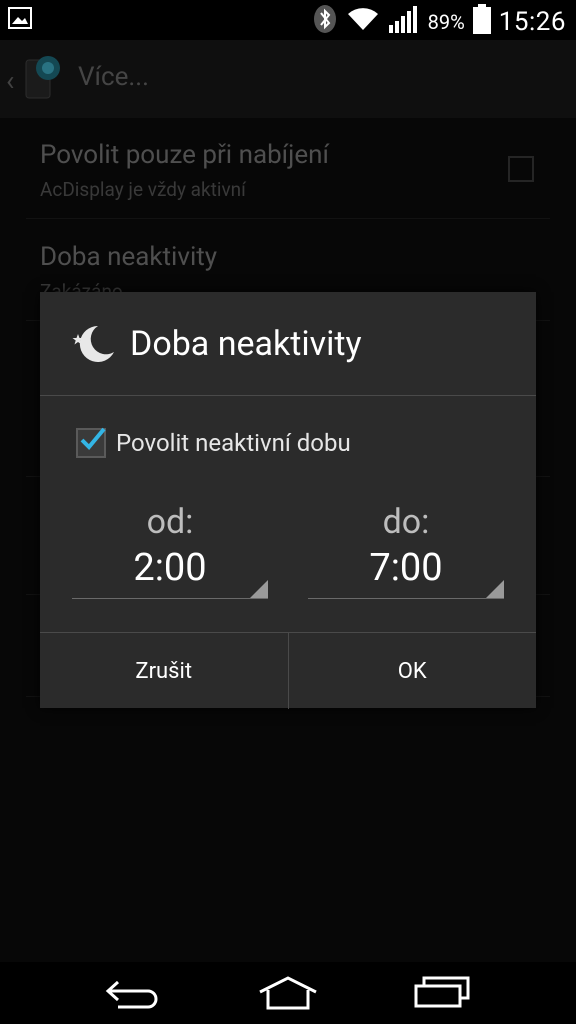 This screenshot has width=576, height=1024. I want to click on enable-inactive-checkbox, so click(91, 442).